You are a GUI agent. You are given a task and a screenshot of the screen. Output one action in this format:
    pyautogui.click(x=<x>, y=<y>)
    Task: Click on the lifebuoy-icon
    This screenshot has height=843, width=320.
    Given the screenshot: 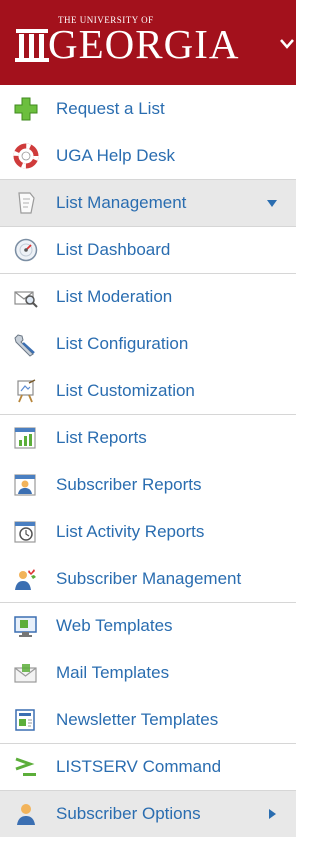 What is the action you would take?
    pyautogui.click(x=26, y=155)
    